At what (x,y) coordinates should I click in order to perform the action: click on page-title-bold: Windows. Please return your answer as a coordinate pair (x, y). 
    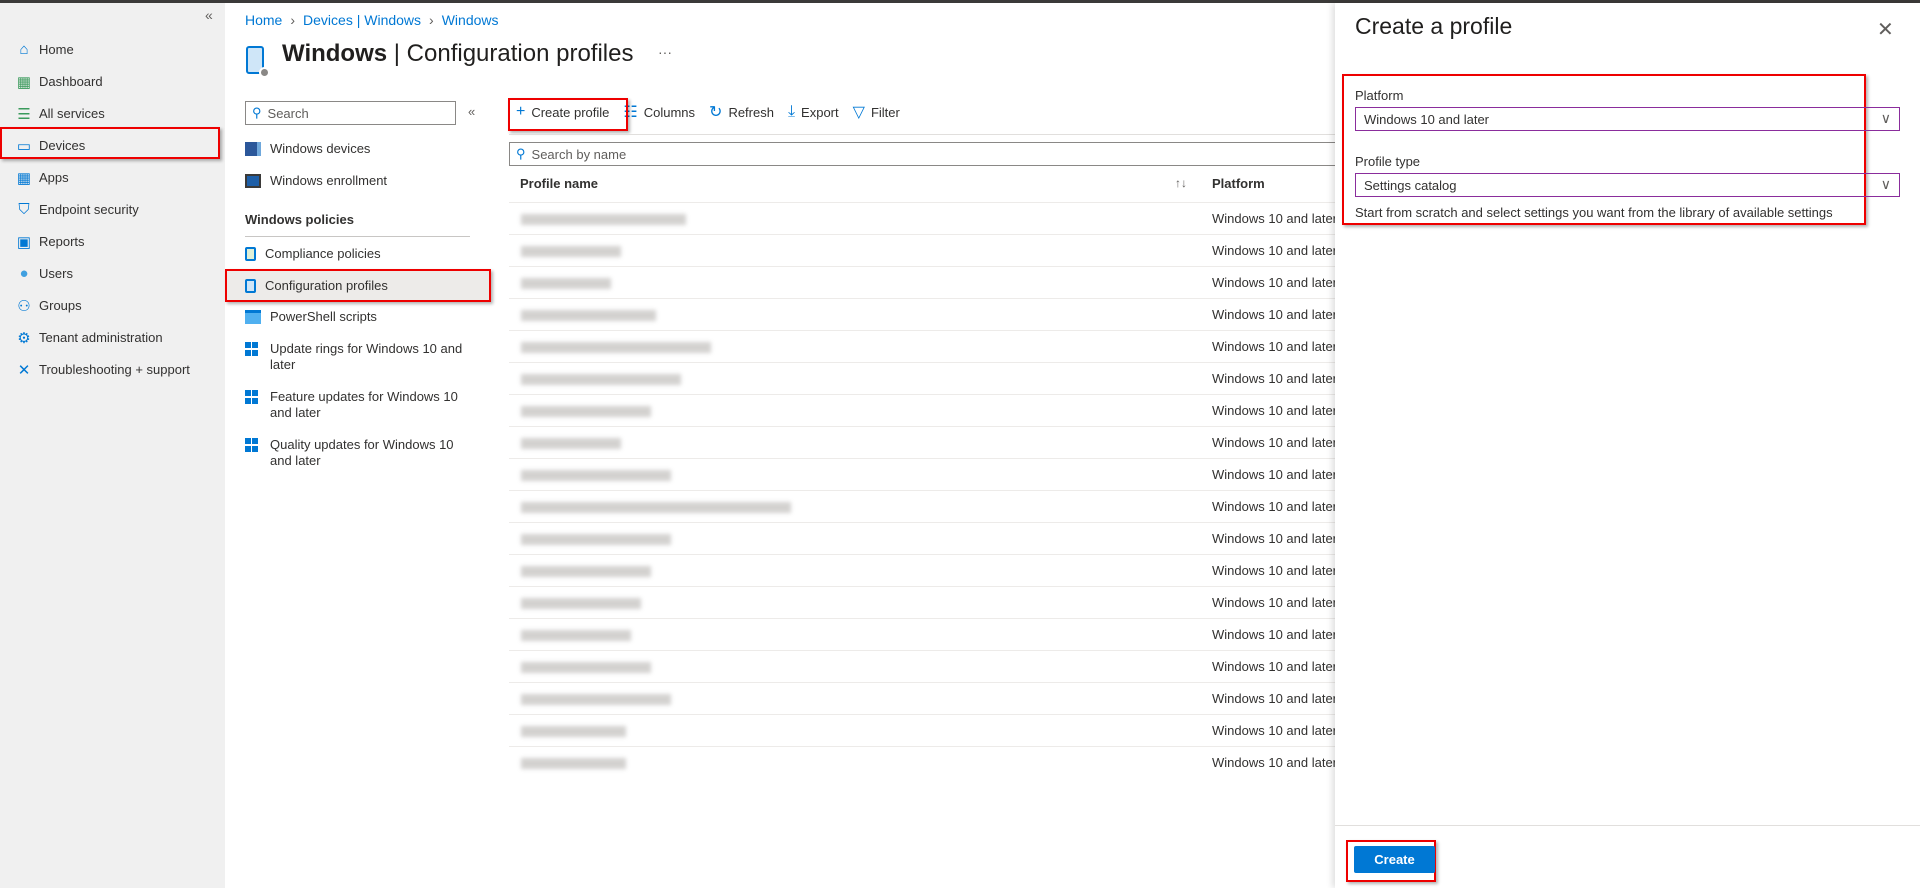
    Looking at the image, I should click on (335, 53).